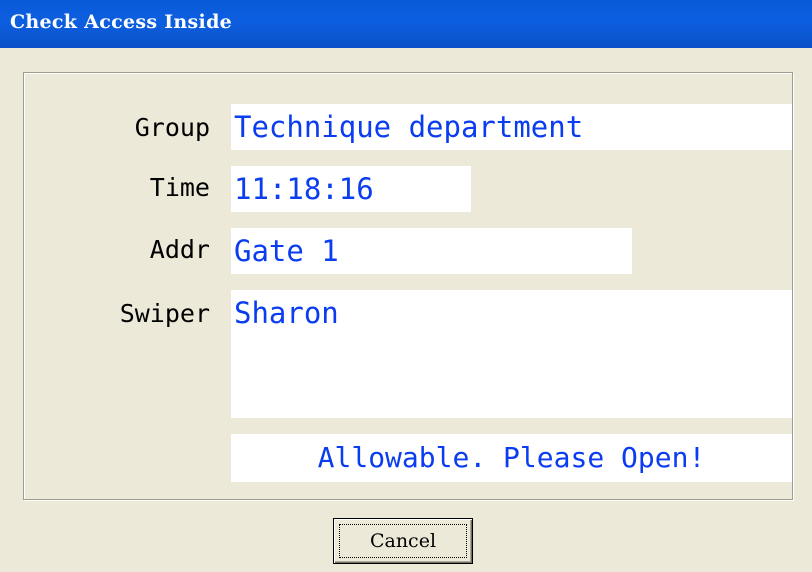  What do you see at coordinates (164, 313) in the screenshot?
I see `swiper-label: Swiper` at bounding box center [164, 313].